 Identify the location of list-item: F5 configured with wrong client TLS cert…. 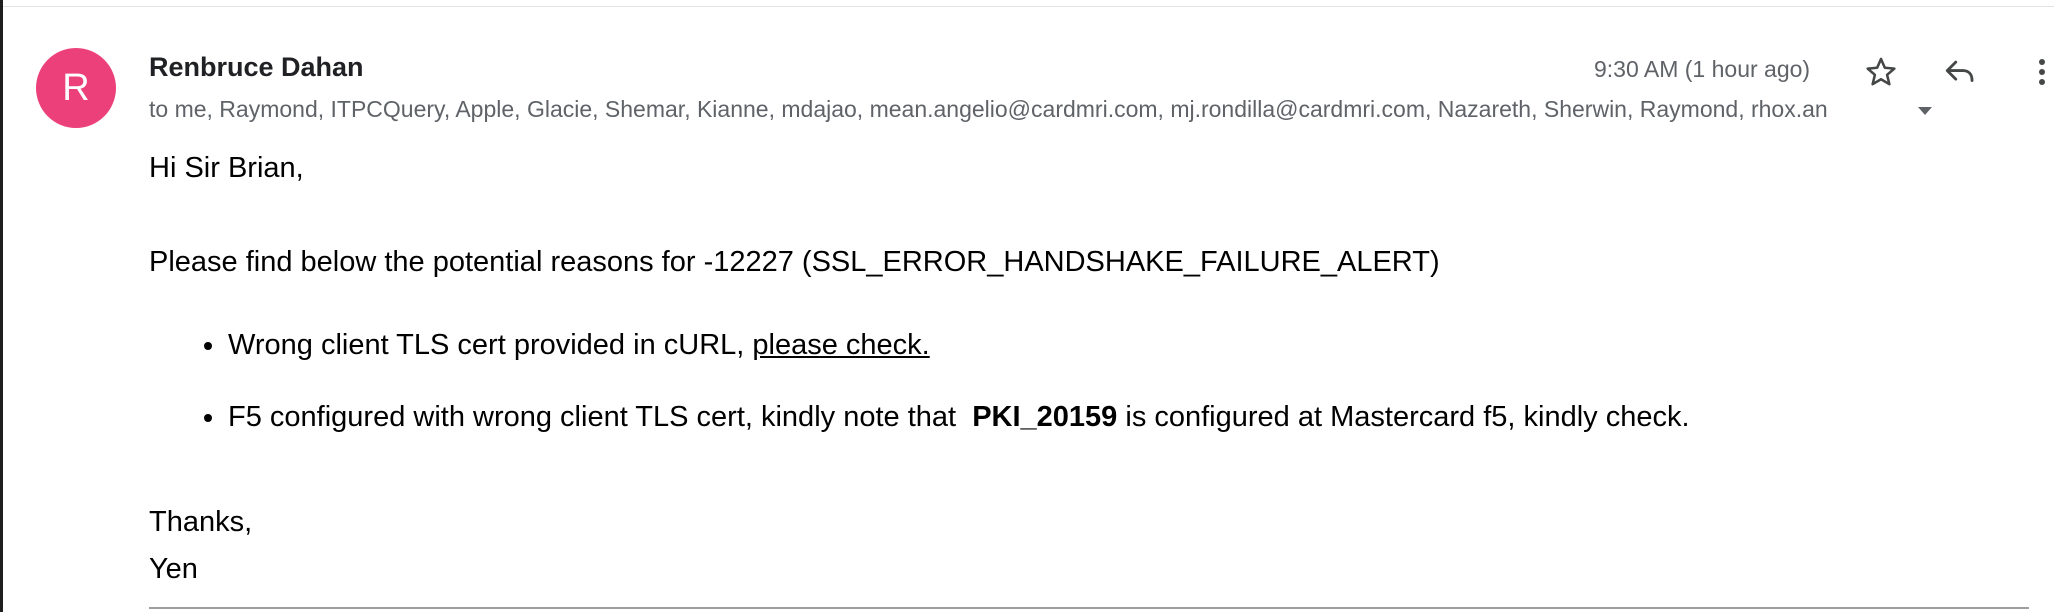
(919, 417).